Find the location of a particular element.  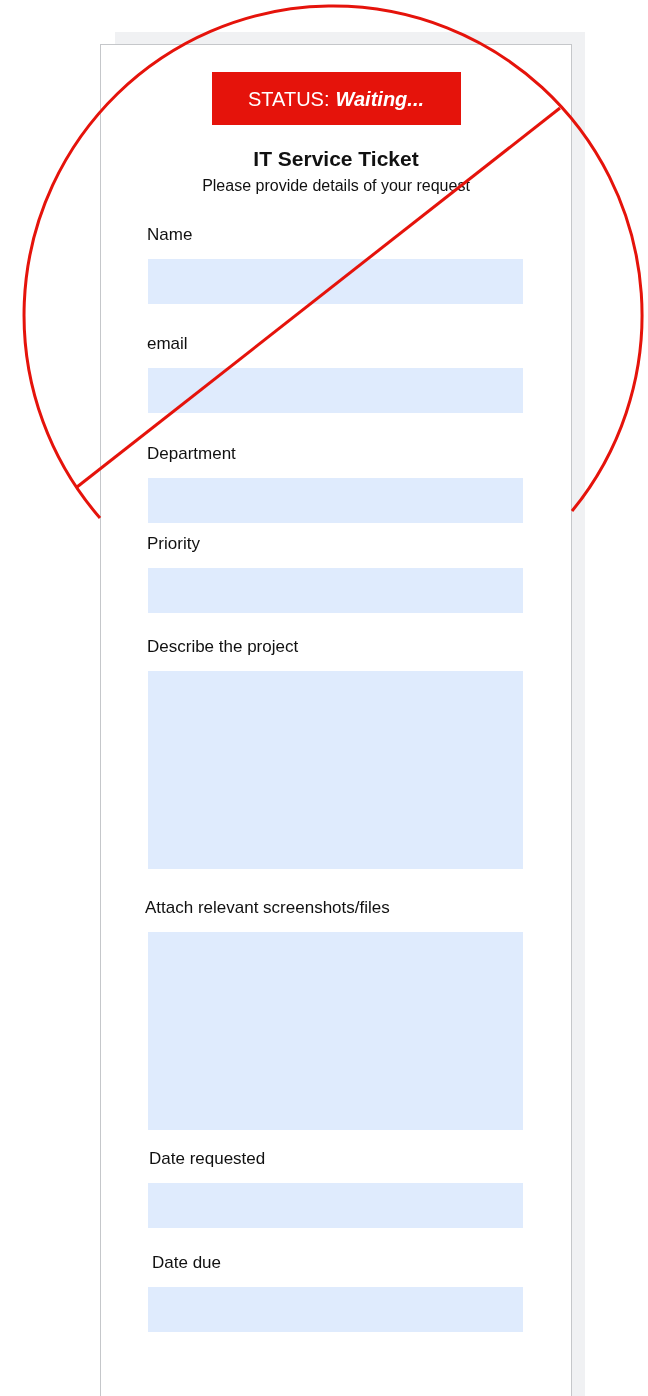

field-label: Name is located at coordinates (170, 234).